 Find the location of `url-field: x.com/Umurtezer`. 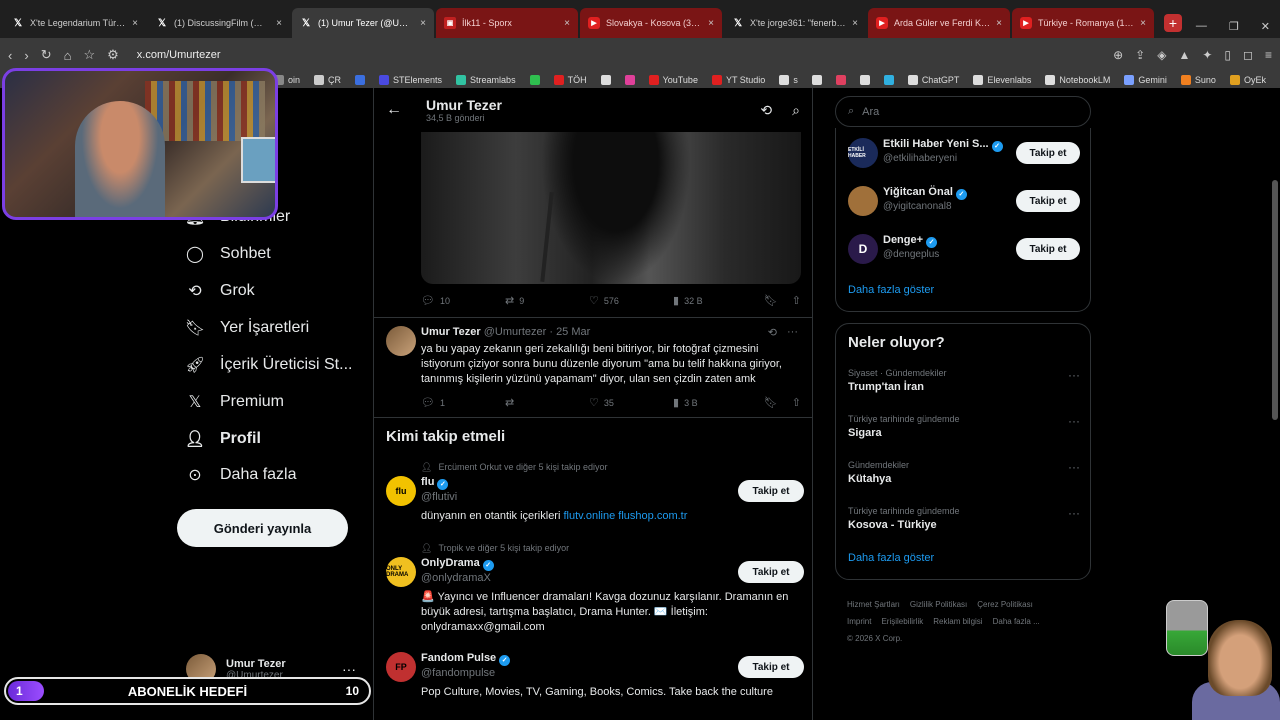

url-field: x.com/Umurtezer is located at coordinates (179, 55).